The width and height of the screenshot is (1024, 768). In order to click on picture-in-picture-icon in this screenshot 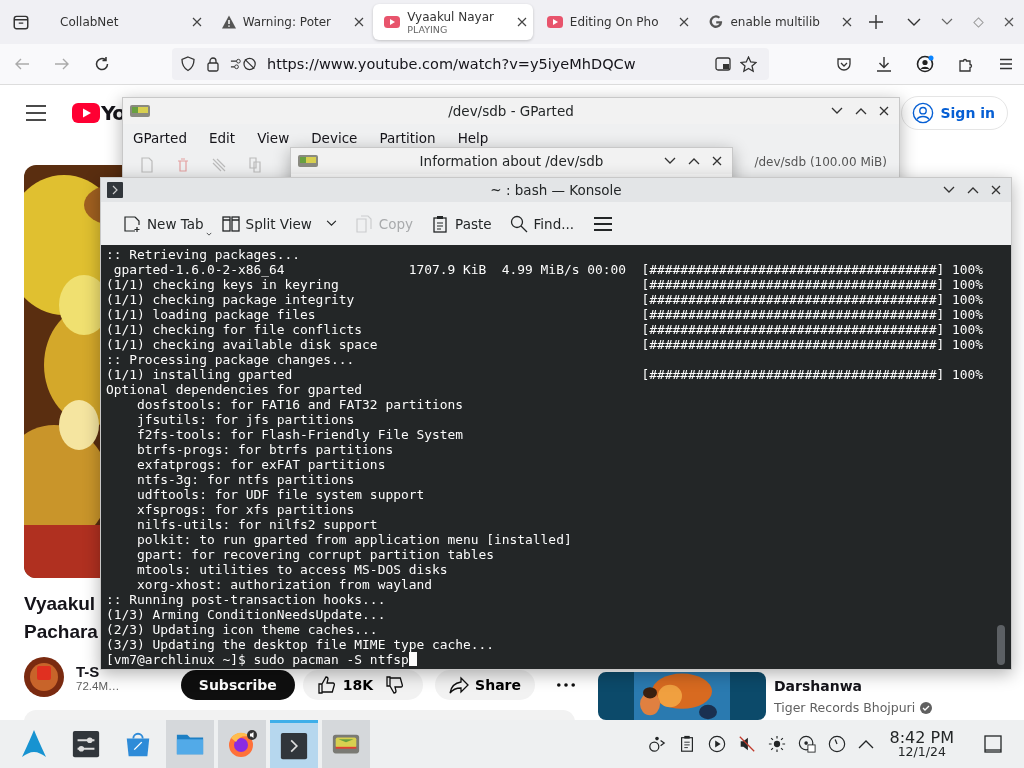, I will do `click(723, 64)`.